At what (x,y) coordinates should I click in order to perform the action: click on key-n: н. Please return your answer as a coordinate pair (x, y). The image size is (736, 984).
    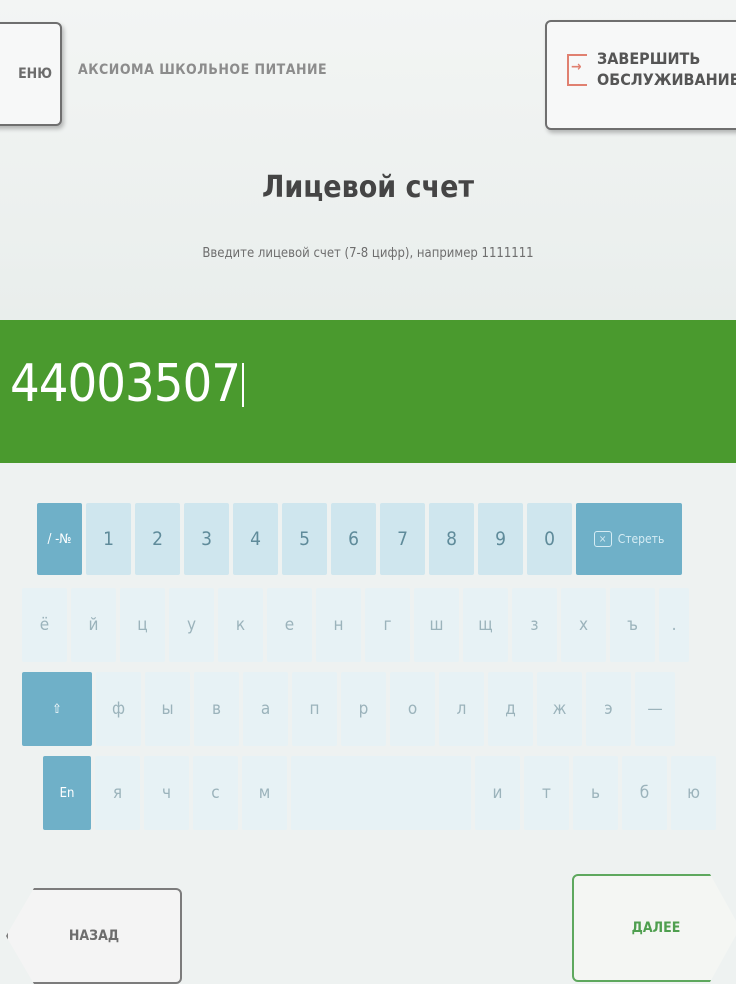
    Looking at the image, I should click on (338, 625).